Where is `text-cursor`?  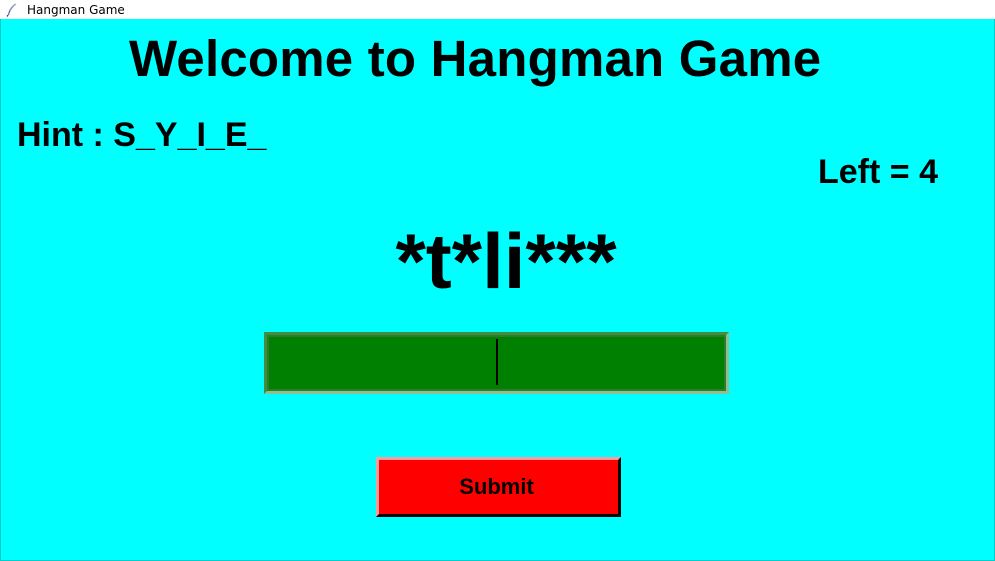
text-cursor is located at coordinates (497, 362).